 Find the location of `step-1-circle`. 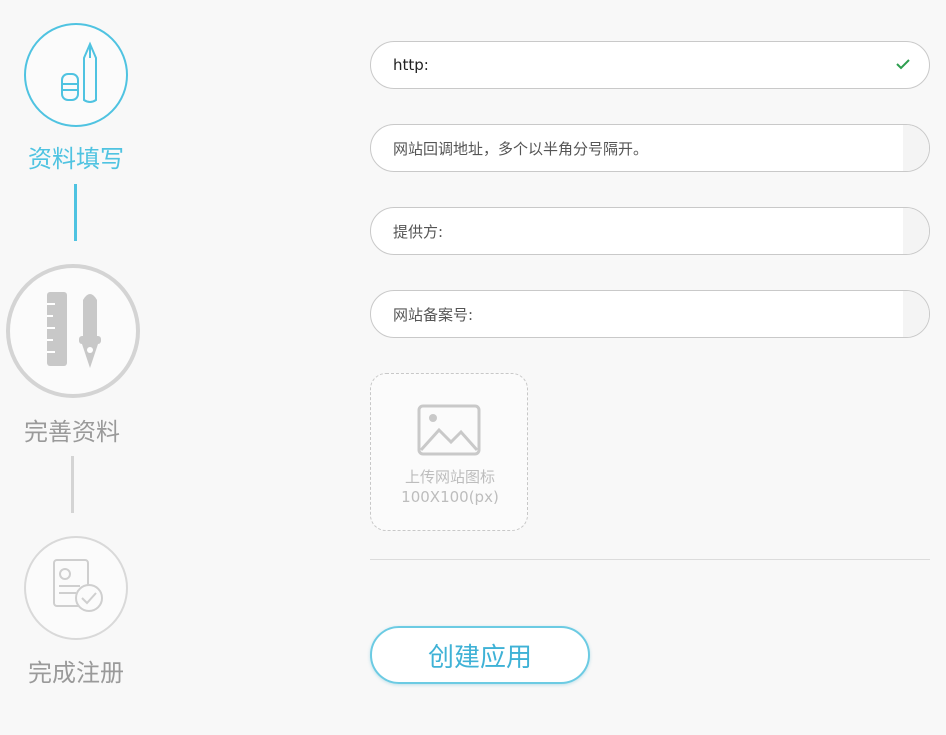

step-1-circle is located at coordinates (76, 75).